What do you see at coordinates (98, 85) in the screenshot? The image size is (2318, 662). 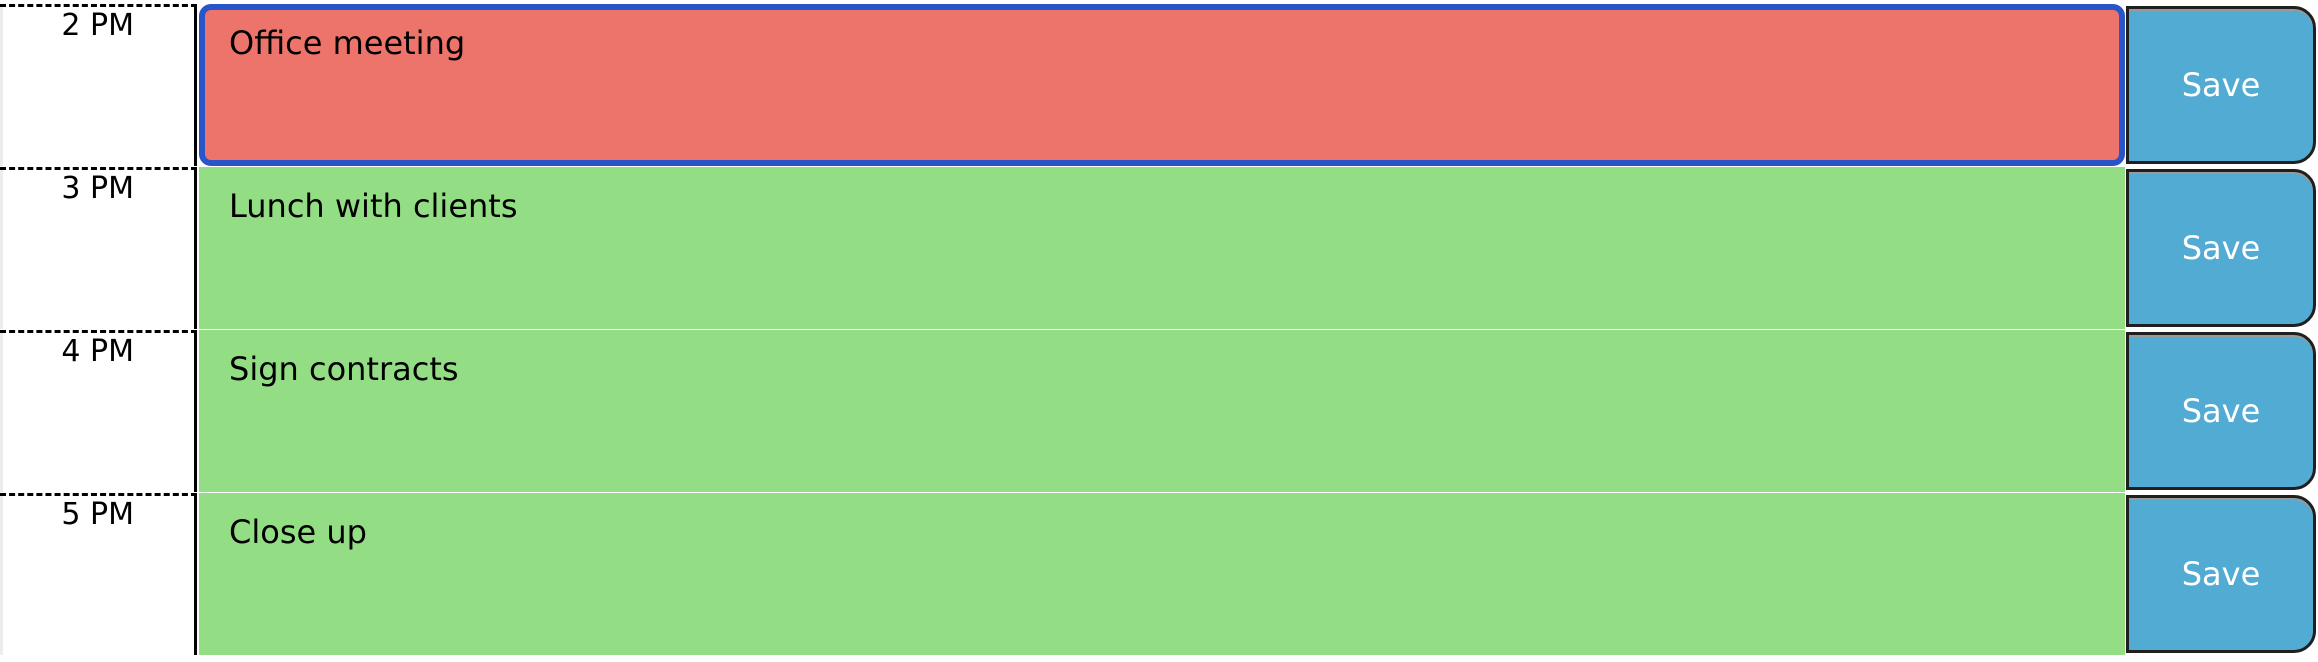 I see `hour-label: 2 PM` at bounding box center [98, 85].